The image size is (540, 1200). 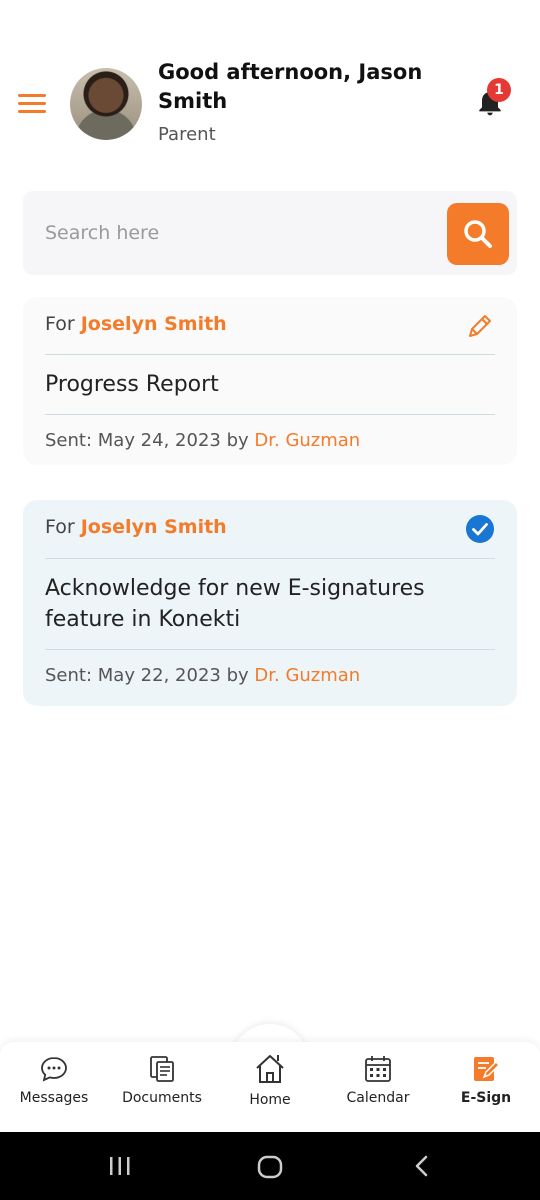 I want to click on documents-icon, so click(x=162, y=1069).